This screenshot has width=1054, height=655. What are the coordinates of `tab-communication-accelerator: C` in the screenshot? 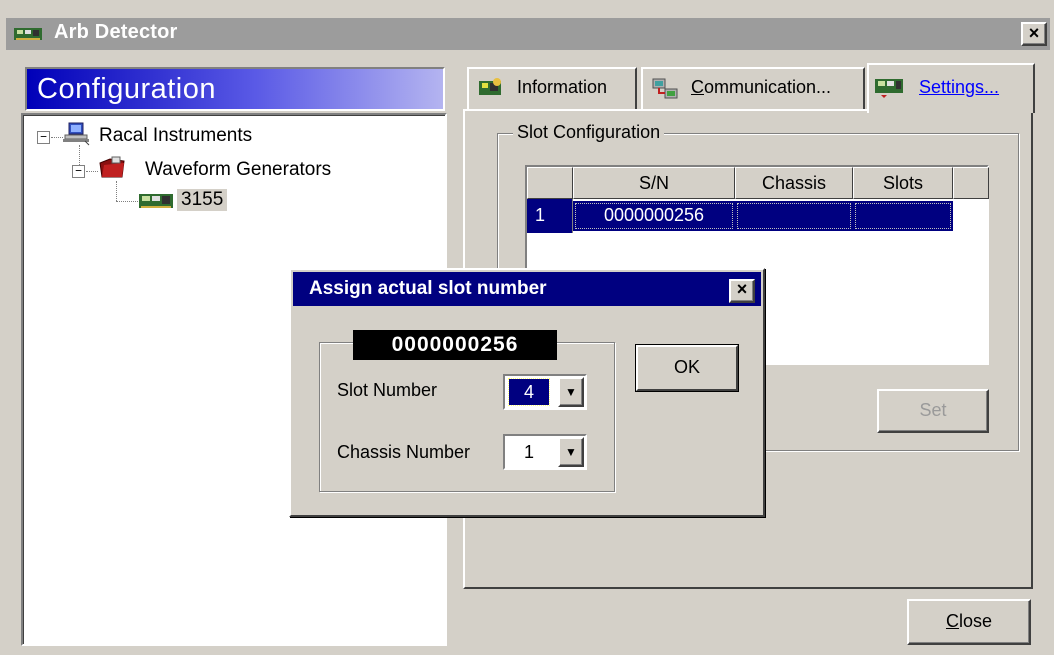 It's located at (697, 87).